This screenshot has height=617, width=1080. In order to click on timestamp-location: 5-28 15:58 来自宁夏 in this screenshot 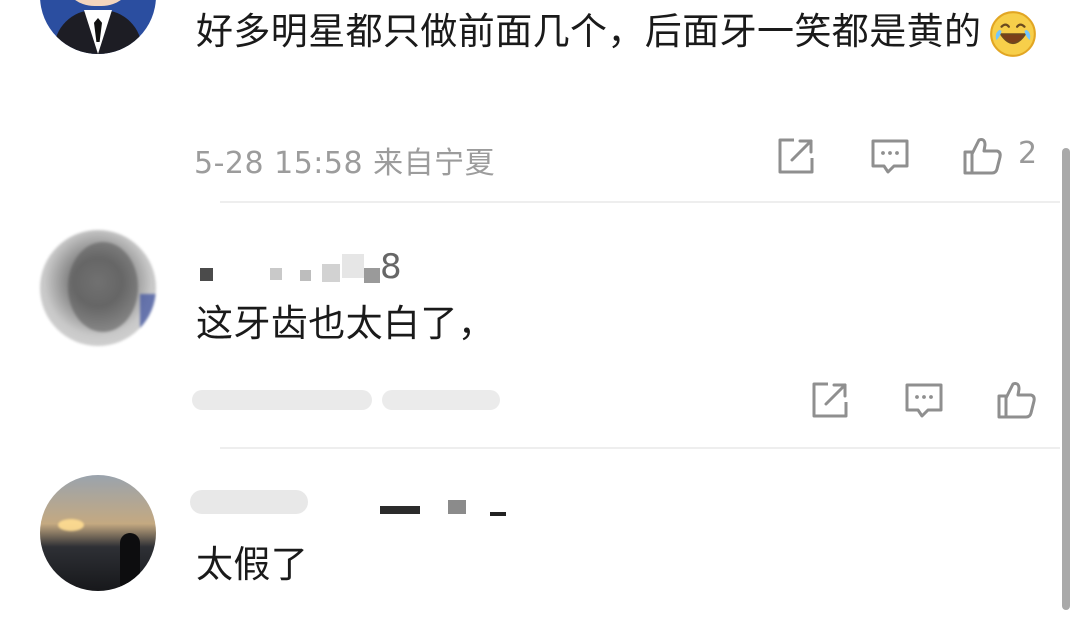, I will do `click(345, 163)`.